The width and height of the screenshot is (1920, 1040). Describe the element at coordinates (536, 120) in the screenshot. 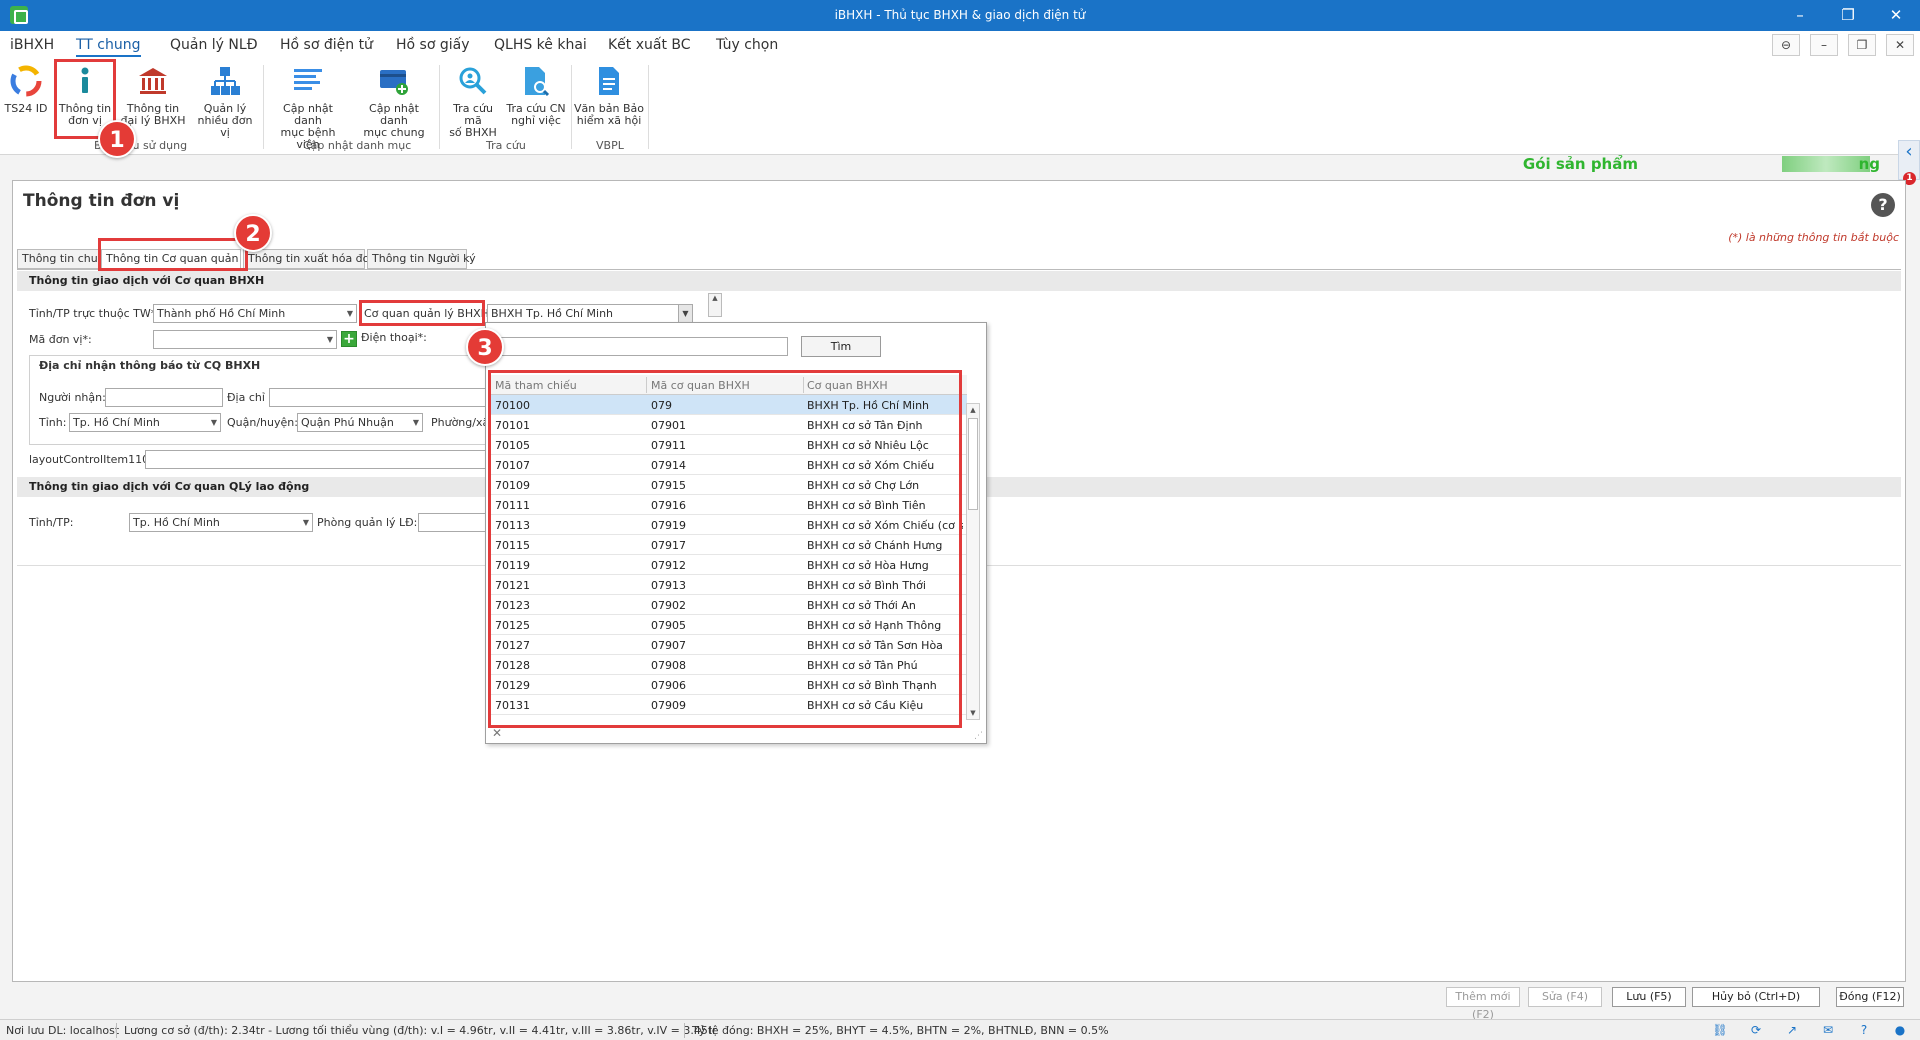

I see `ribbon-label: nghỉ việc` at that location.